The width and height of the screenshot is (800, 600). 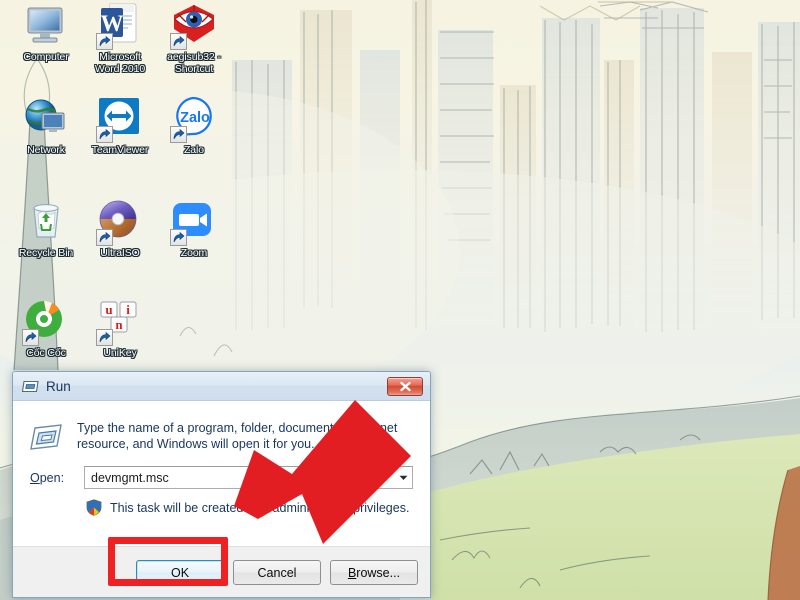 I want to click on recyclebin-icon, so click(x=46, y=222).